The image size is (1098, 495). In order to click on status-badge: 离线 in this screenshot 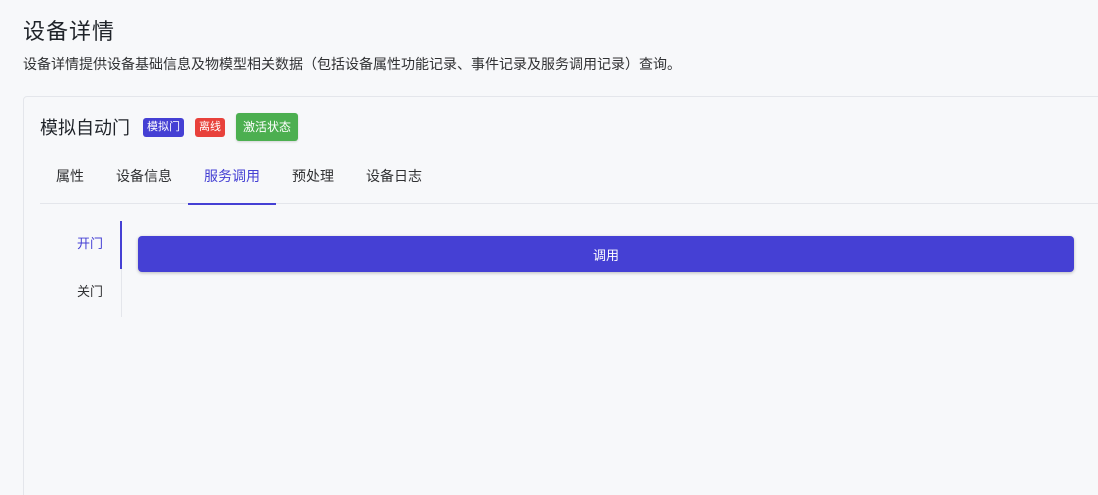, I will do `click(210, 127)`.